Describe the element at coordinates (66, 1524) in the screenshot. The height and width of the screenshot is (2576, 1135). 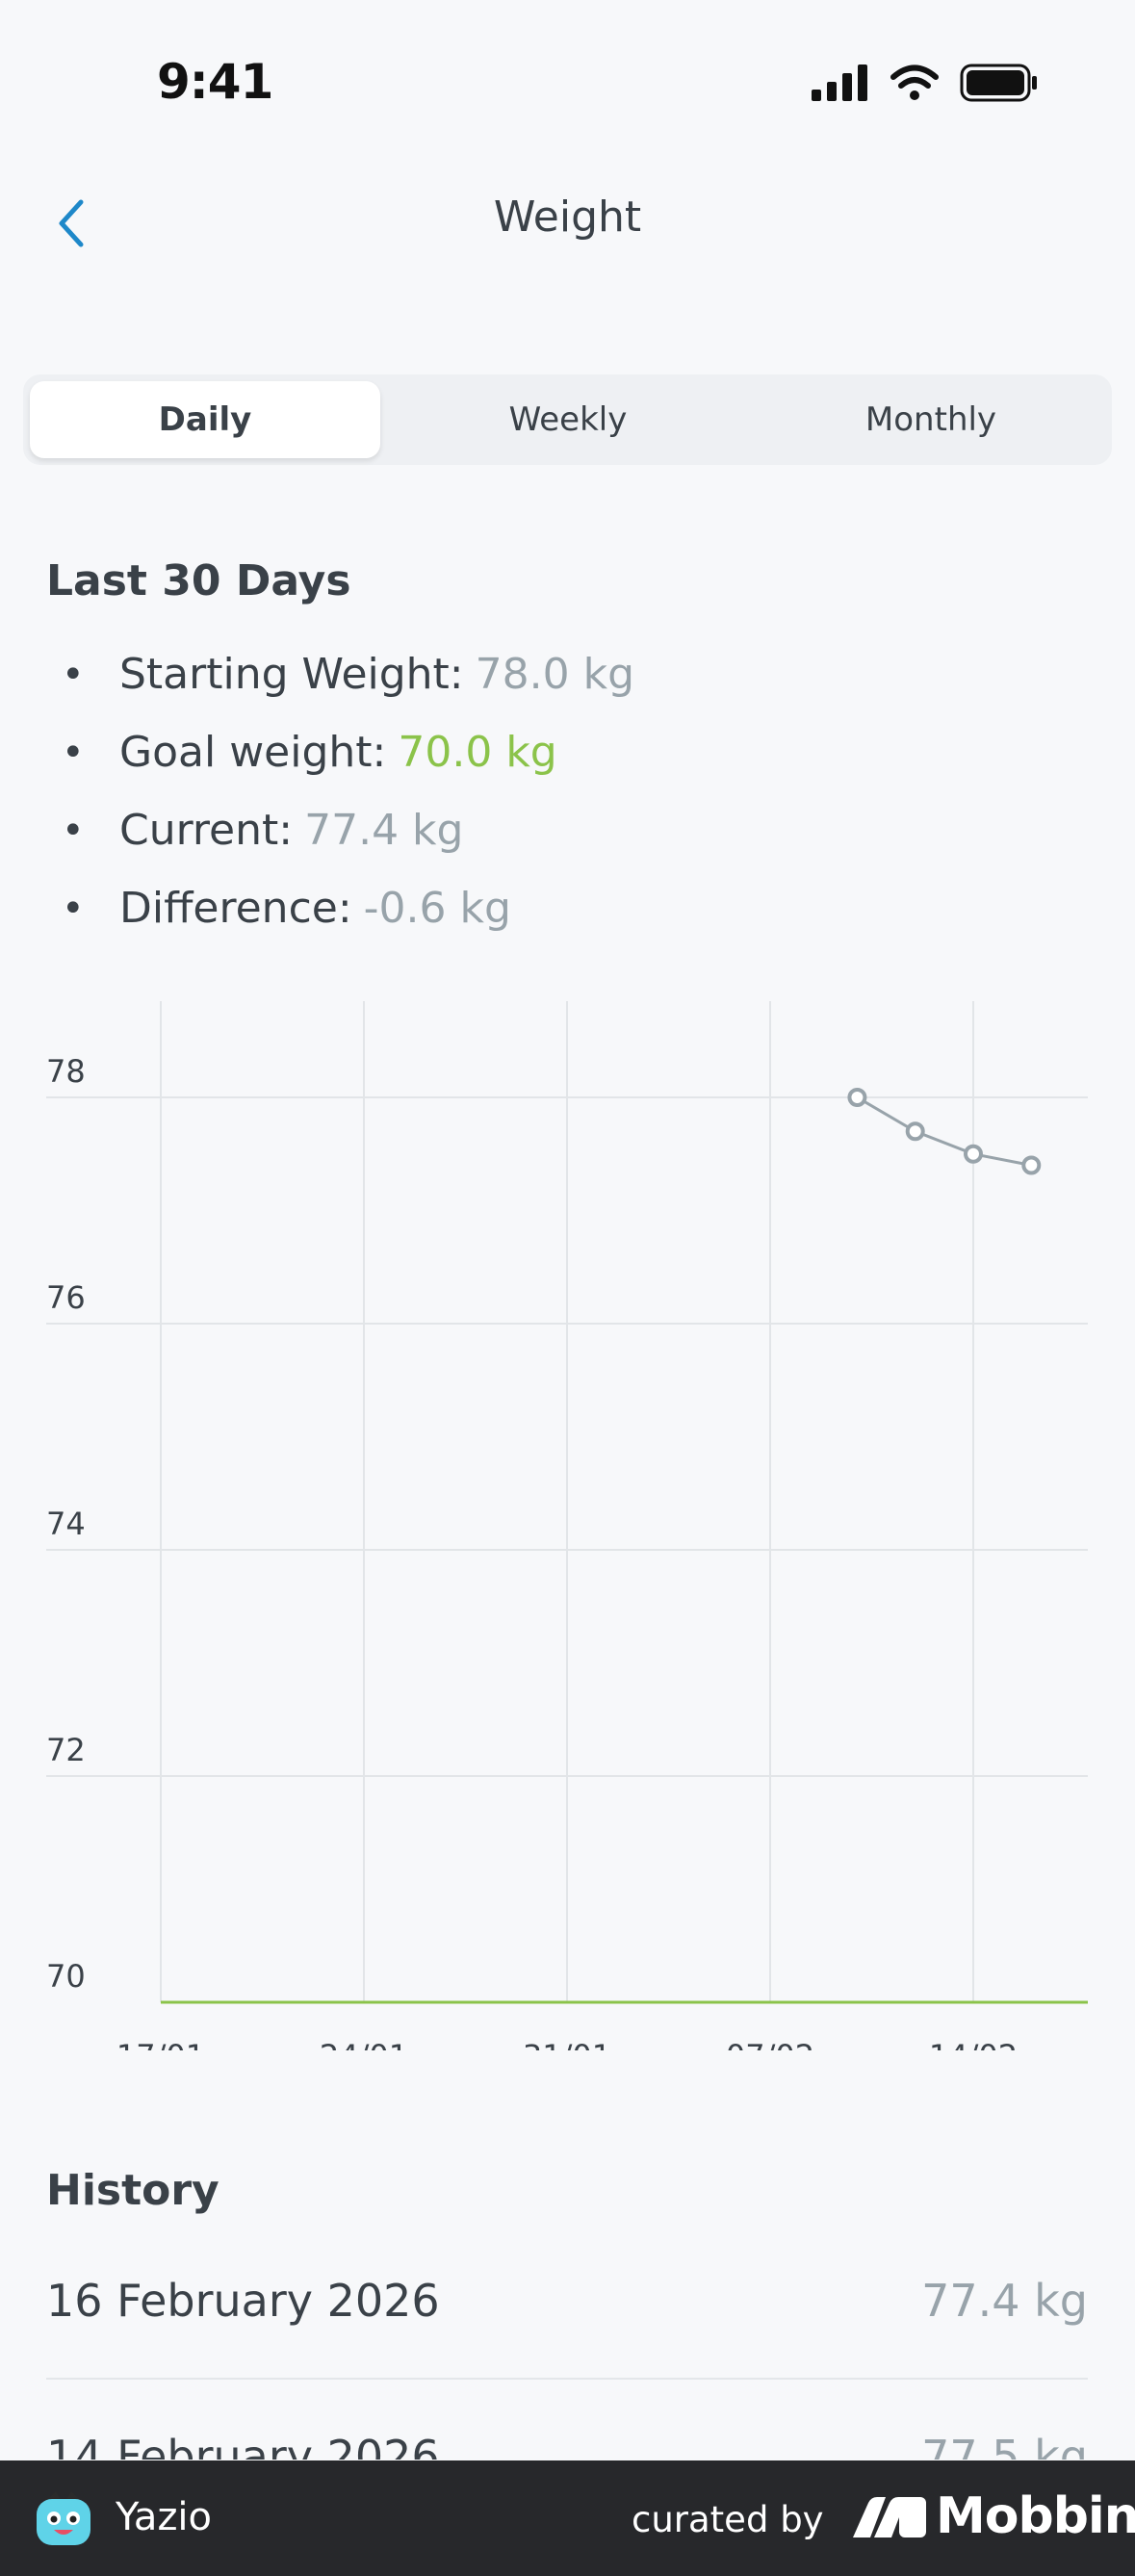
I see `y-tick-label: 74` at that location.